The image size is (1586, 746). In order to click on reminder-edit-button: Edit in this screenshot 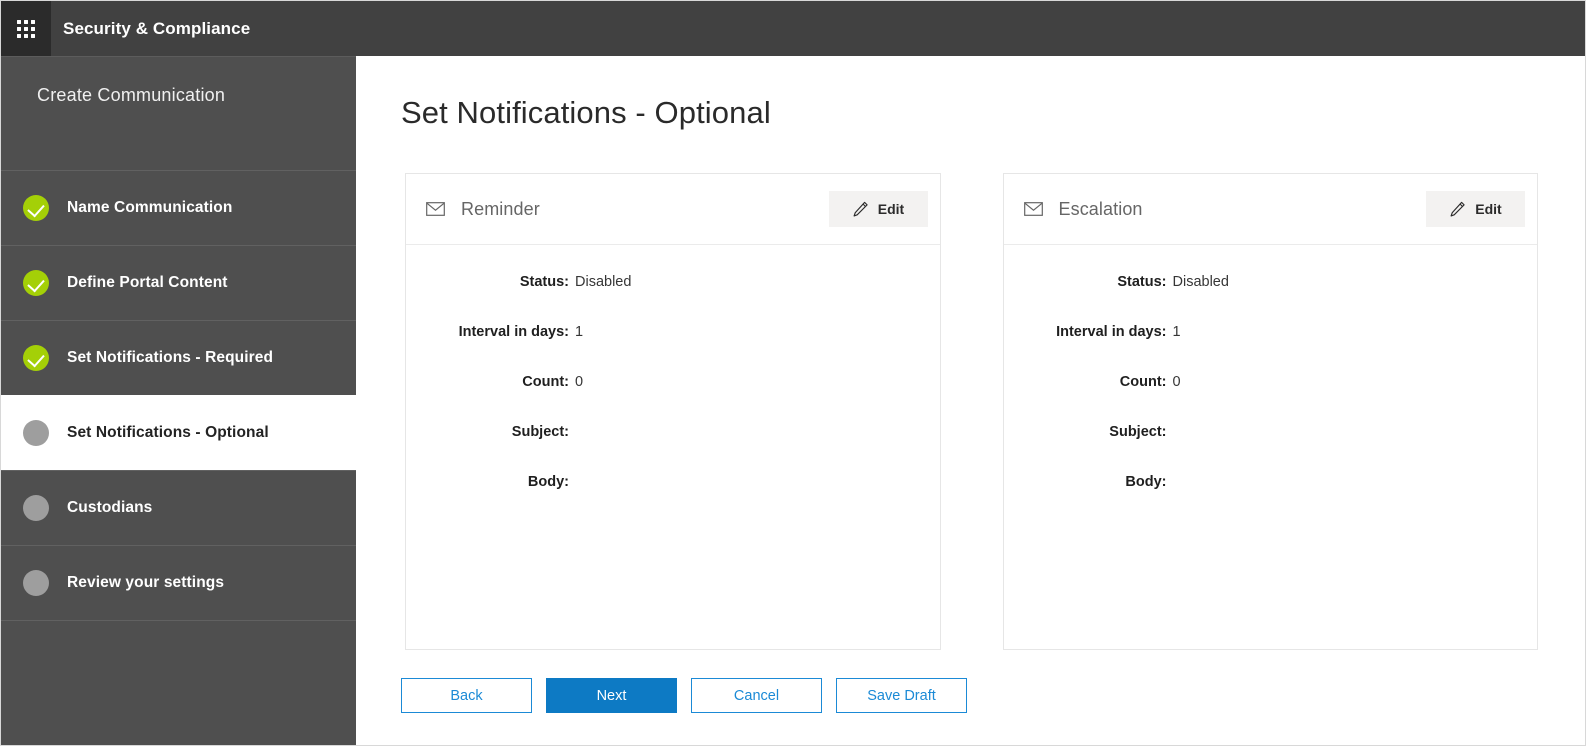, I will do `click(878, 209)`.